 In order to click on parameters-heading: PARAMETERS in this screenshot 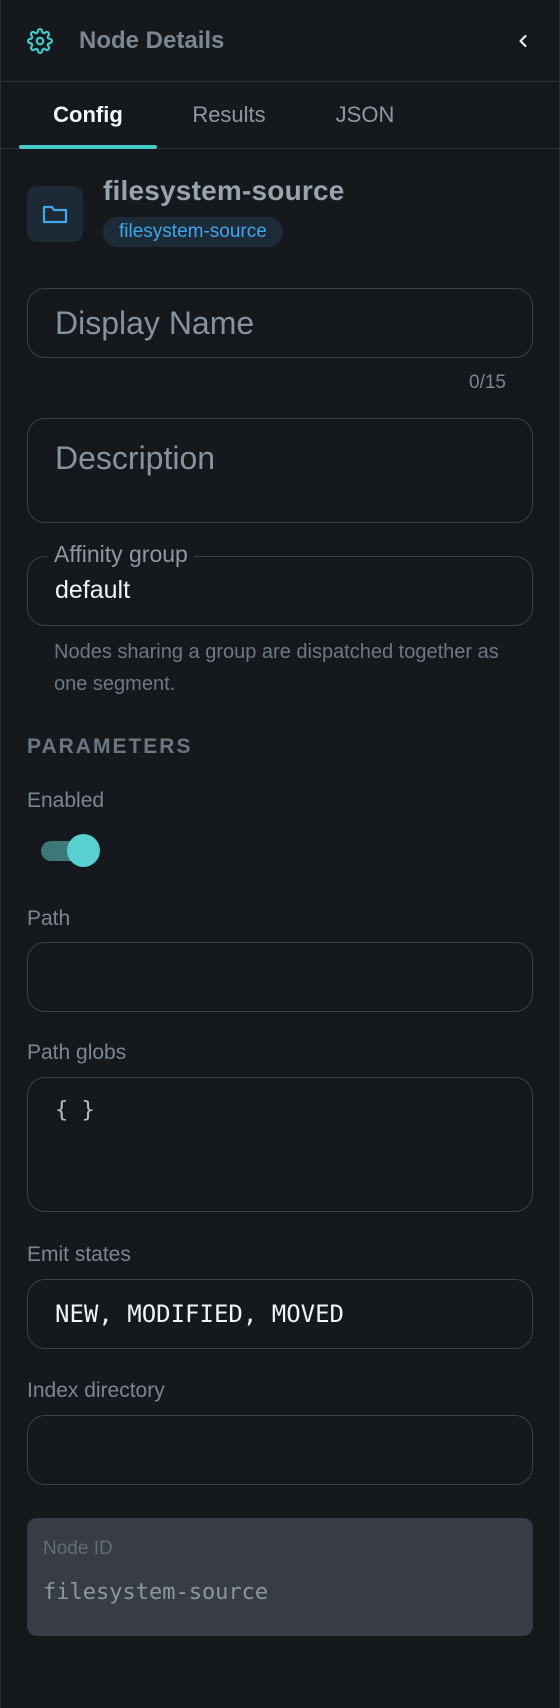, I will do `click(110, 746)`.